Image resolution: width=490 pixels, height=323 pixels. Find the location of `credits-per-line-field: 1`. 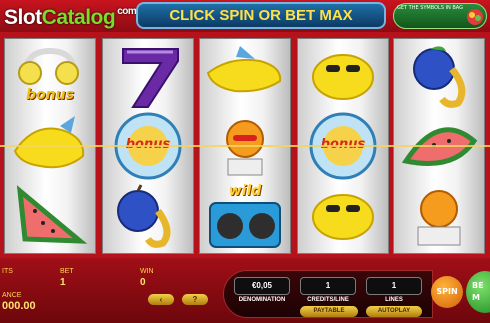

credits-per-line-field: 1 is located at coordinates (328, 286).